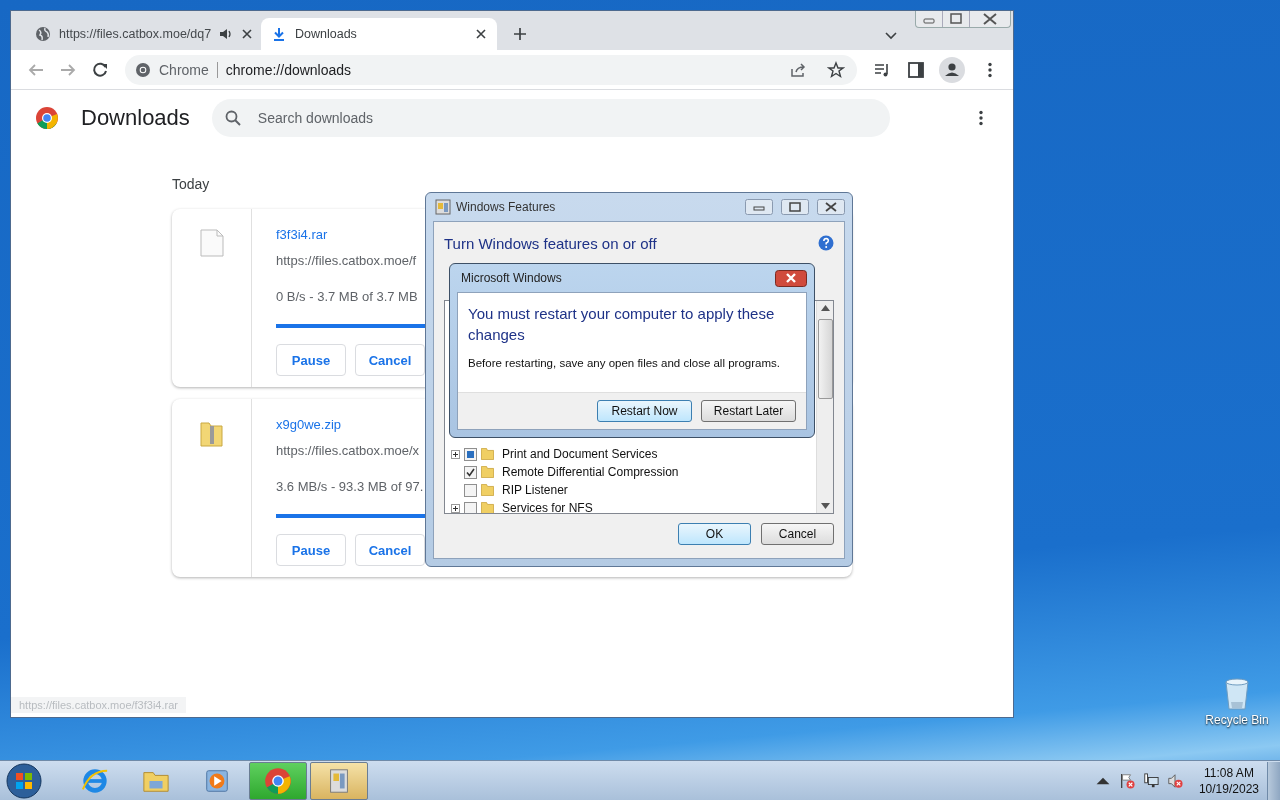 Image resolution: width=1280 pixels, height=800 pixels. Describe the element at coordinates (748, 411) in the screenshot. I see `dialog-button: Restart Later` at that location.